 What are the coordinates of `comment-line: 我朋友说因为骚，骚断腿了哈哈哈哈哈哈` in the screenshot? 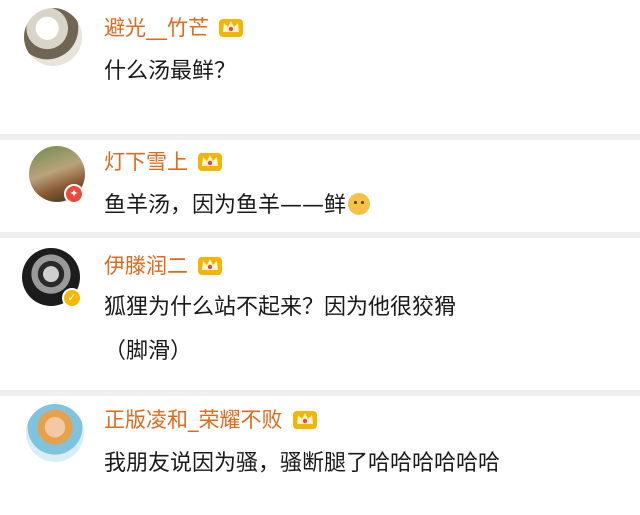 It's located at (302, 463).